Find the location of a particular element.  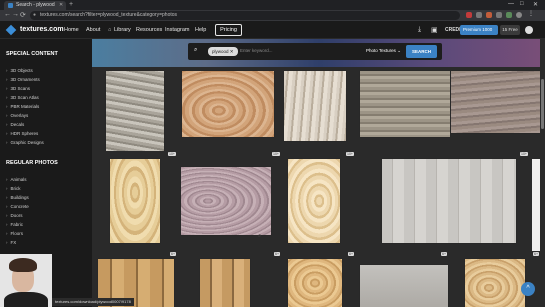

magnify-icon: ⌕ is located at coordinates (259, 236).